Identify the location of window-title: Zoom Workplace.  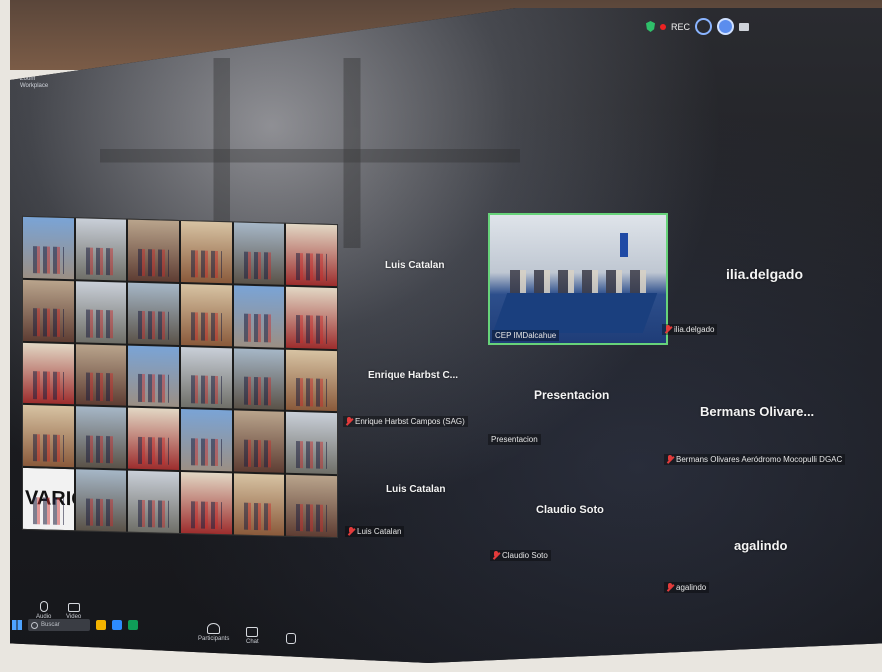
(34, 82).